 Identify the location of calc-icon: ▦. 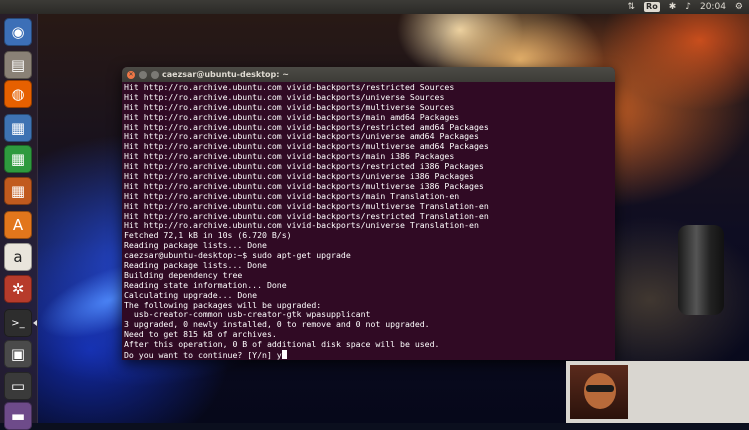
(18, 159).